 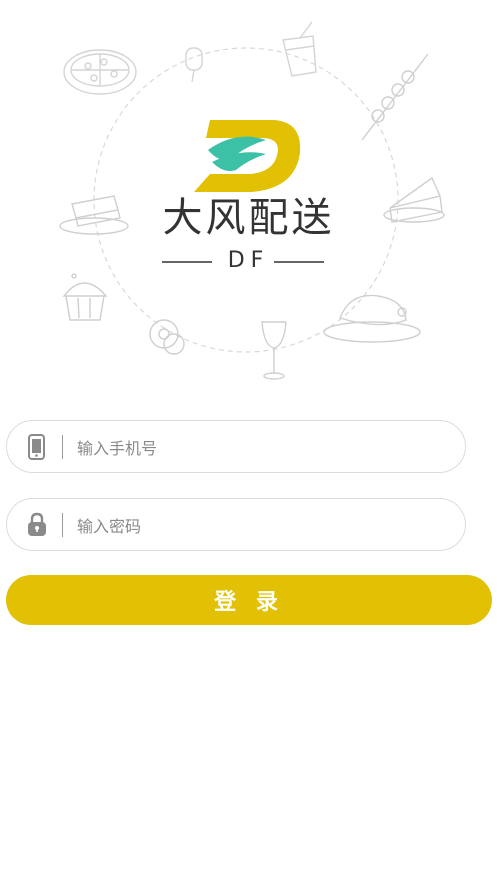 What do you see at coordinates (62, 525) in the screenshot?
I see `password-field-separator` at bounding box center [62, 525].